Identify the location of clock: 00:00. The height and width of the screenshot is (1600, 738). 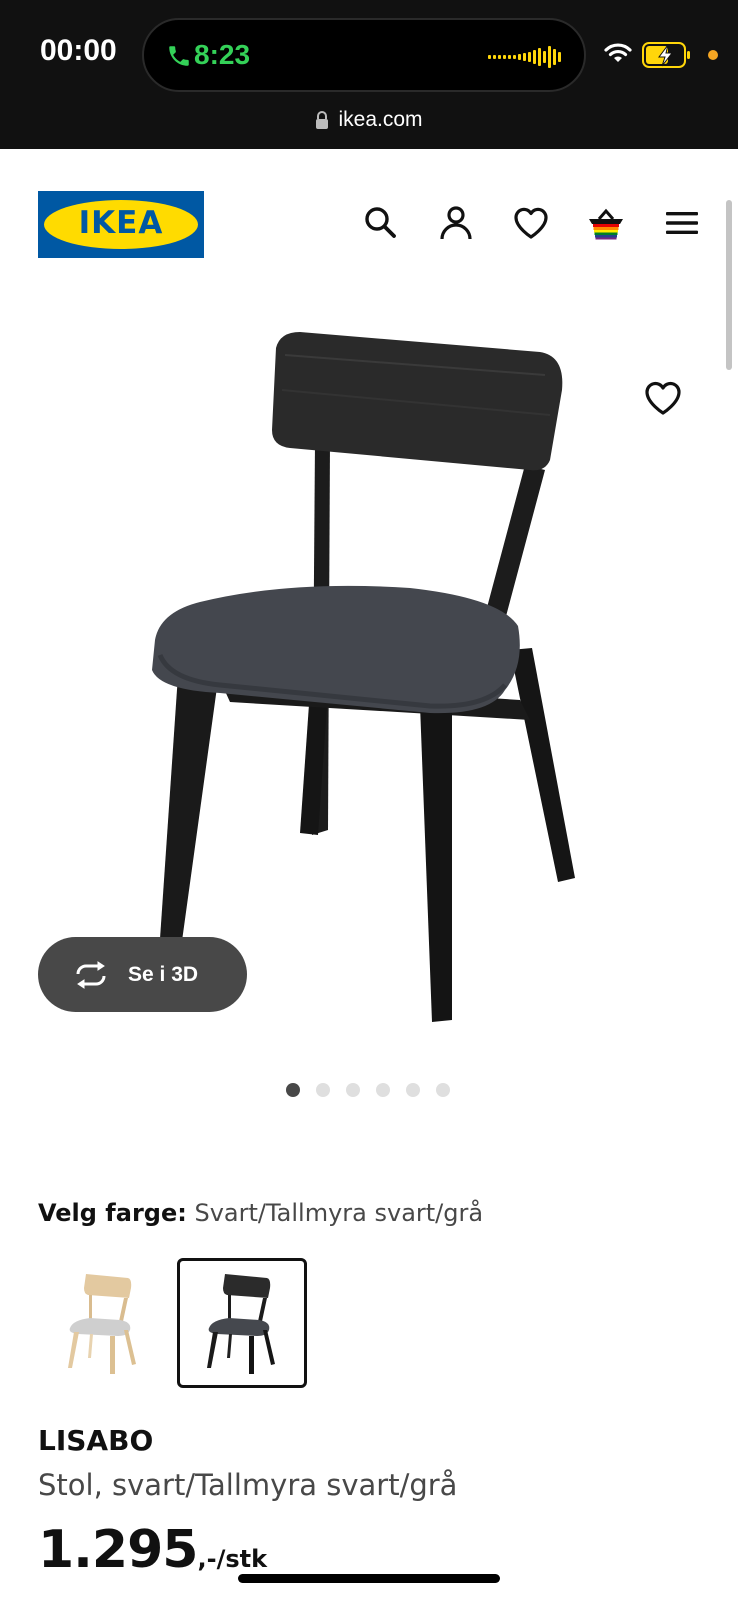
(78, 50).